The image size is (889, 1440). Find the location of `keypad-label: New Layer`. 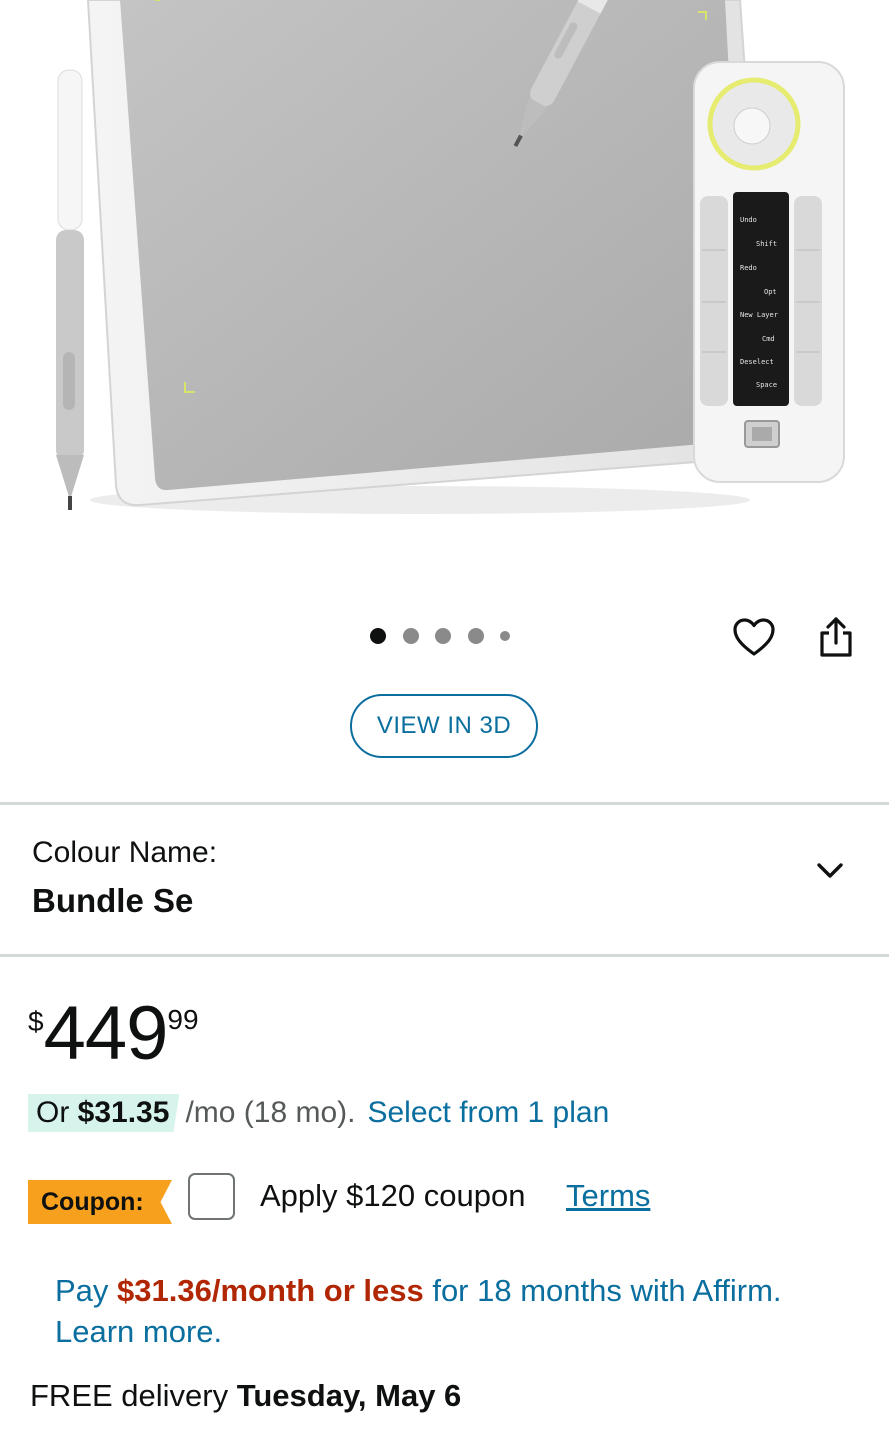

keypad-label: New Layer is located at coordinates (759, 315).